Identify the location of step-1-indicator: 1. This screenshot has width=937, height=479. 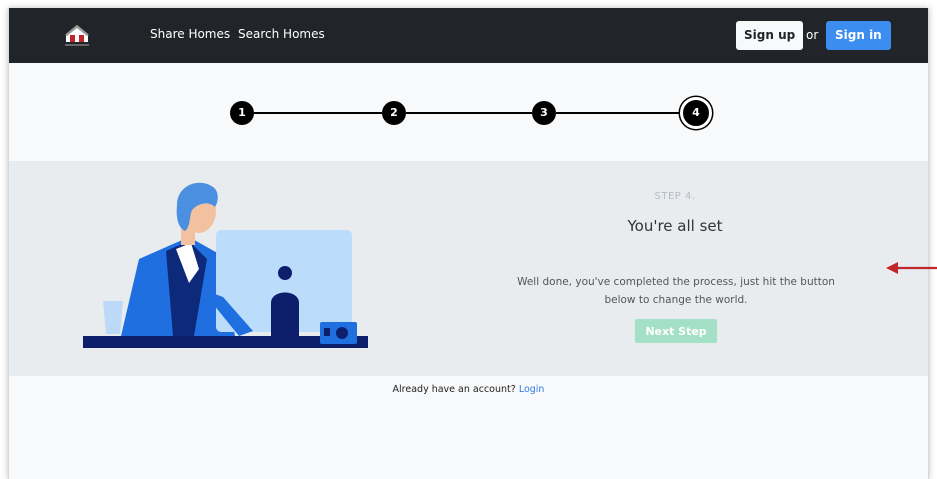
(242, 113).